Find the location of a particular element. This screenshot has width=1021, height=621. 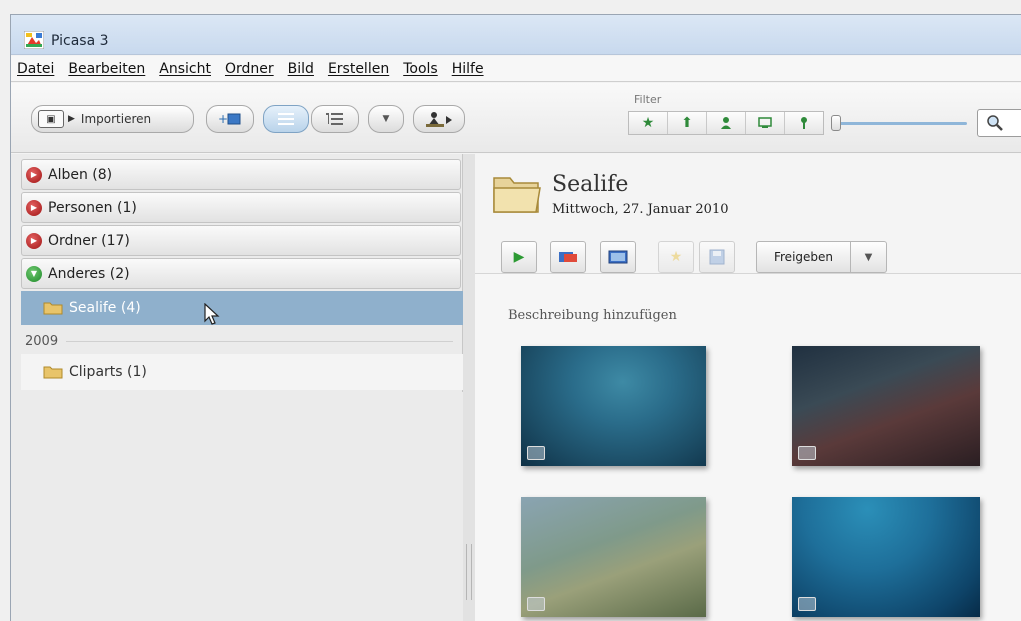

filter-slider-track is located at coordinates (902, 123).